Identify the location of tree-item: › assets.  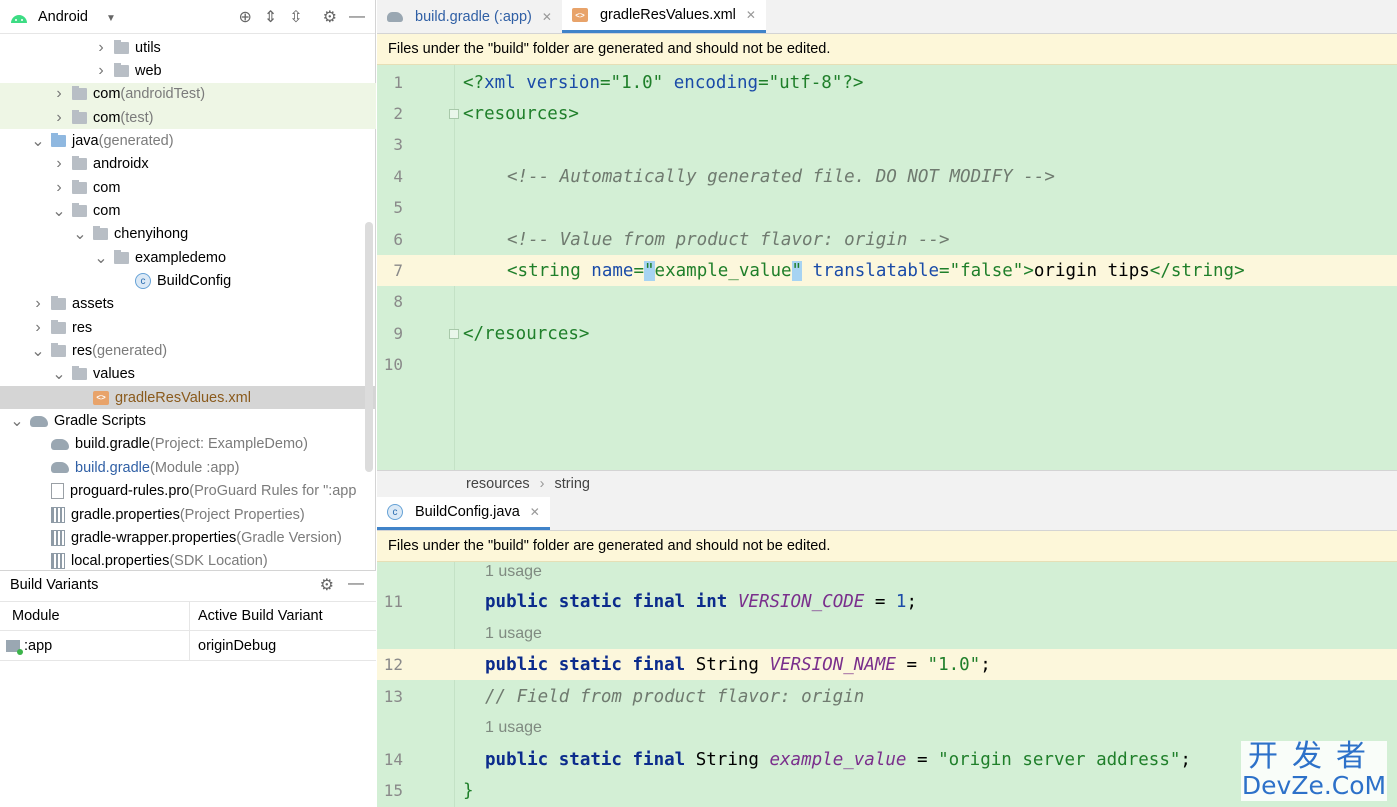
(188, 304).